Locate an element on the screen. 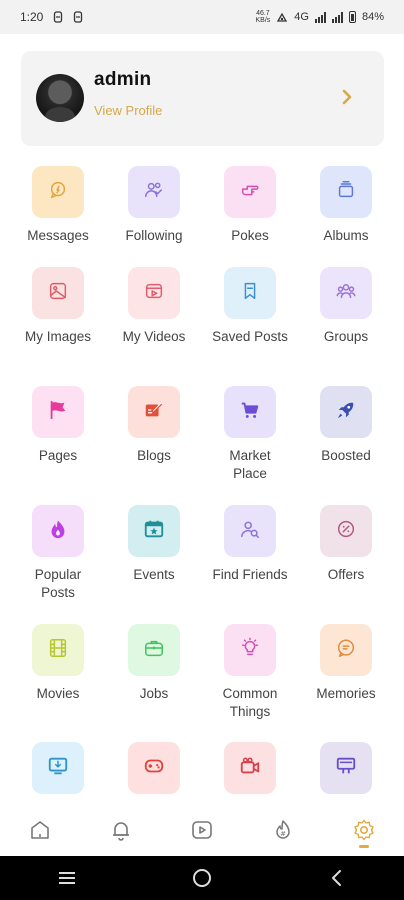 This screenshot has width=404, height=900. blog-edit-icon is located at coordinates (154, 412).